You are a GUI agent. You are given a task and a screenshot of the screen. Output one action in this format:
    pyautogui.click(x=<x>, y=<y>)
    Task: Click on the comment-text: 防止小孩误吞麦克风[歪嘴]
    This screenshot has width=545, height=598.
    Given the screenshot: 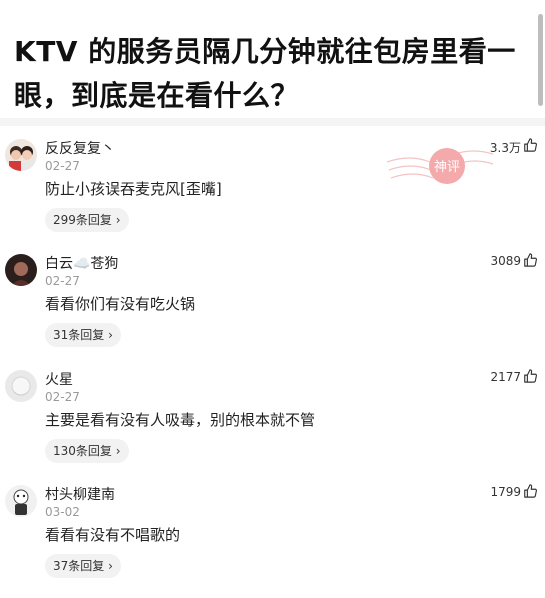 What is the action you would take?
    pyautogui.click(x=133, y=189)
    